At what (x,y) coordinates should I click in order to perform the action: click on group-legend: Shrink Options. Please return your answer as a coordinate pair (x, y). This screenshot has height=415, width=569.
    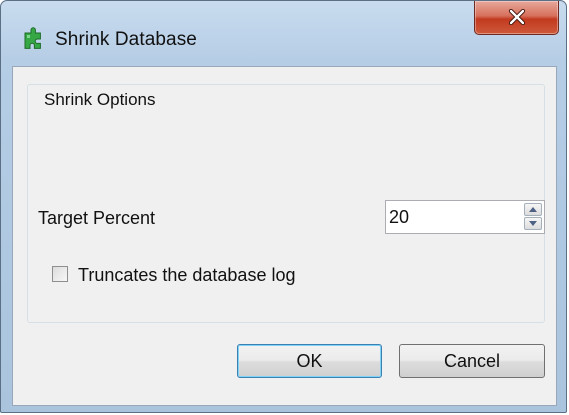
    Looking at the image, I should click on (100, 100).